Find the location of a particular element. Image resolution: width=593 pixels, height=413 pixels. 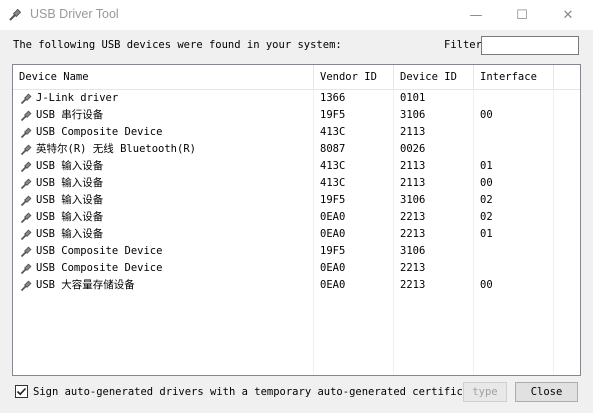

close-button: Close is located at coordinates (546, 392).